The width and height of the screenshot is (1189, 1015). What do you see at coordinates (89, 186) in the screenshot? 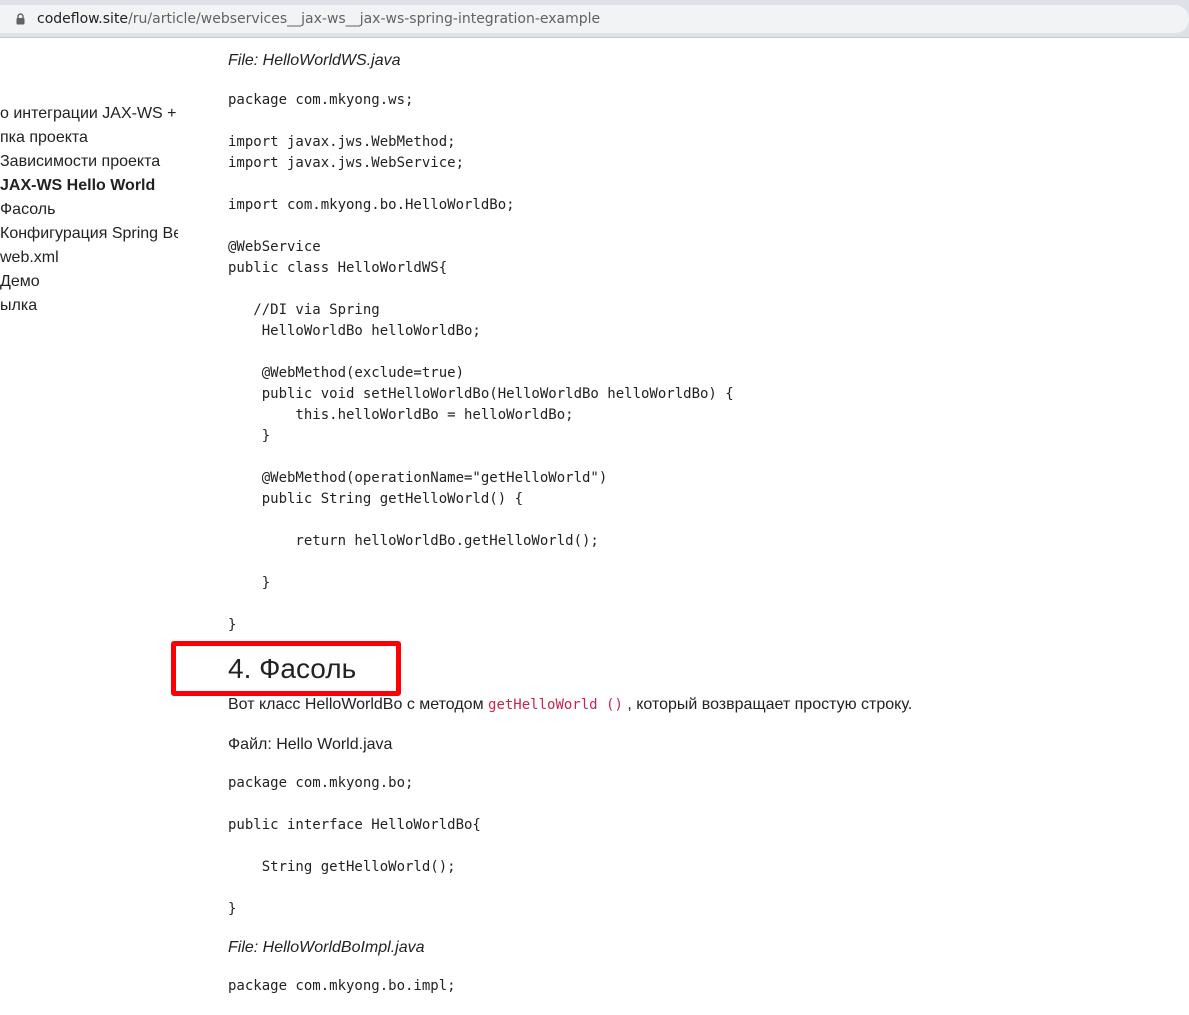
I see `toc-item-jaxws-hello-world: JAX-WS Hello World` at bounding box center [89, 186].